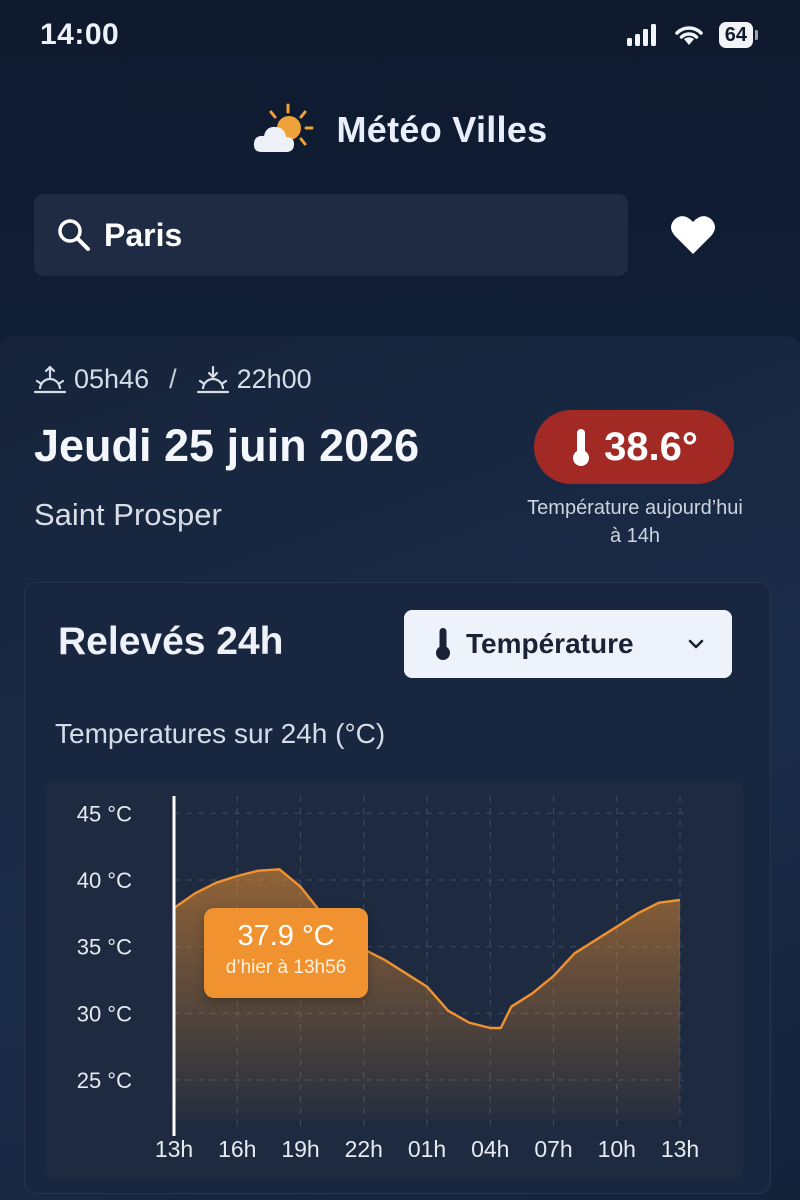 The image size is (800, 1200). I want to click on battery-icon, so click(756, 35).